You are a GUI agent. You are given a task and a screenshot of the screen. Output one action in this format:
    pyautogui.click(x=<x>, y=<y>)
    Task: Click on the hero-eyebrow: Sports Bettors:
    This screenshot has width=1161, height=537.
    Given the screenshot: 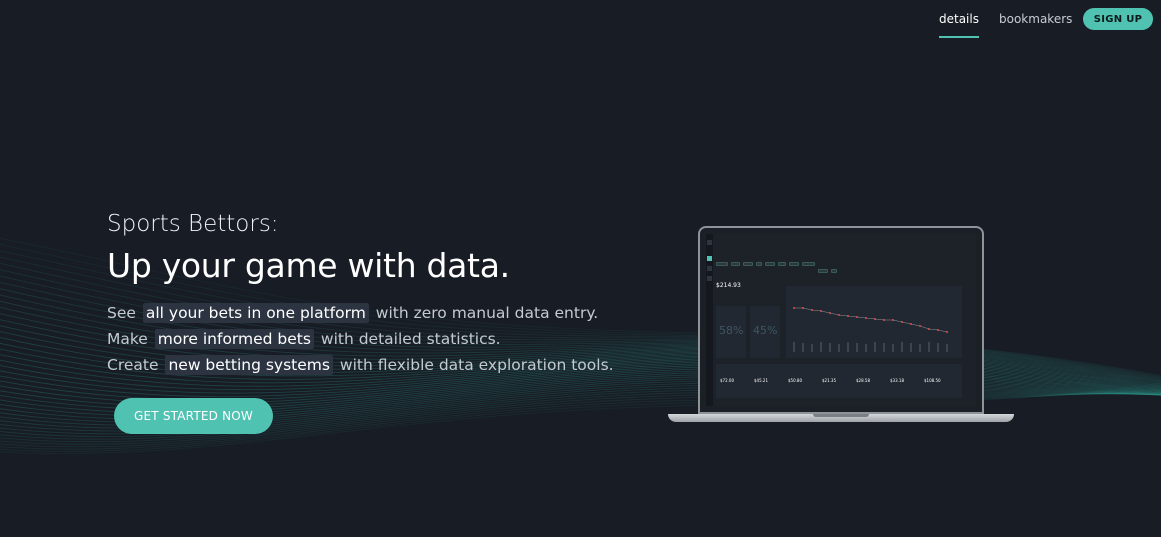 What is the action you would take?
    pyautogui.click(x=193, y=224)
    